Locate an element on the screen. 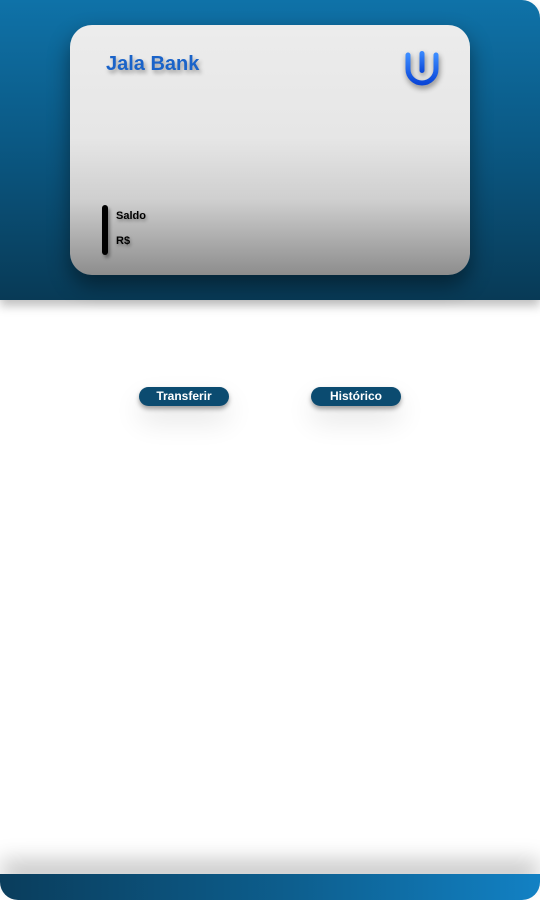  history-button: Histórico is located at coordinates (356, 396).